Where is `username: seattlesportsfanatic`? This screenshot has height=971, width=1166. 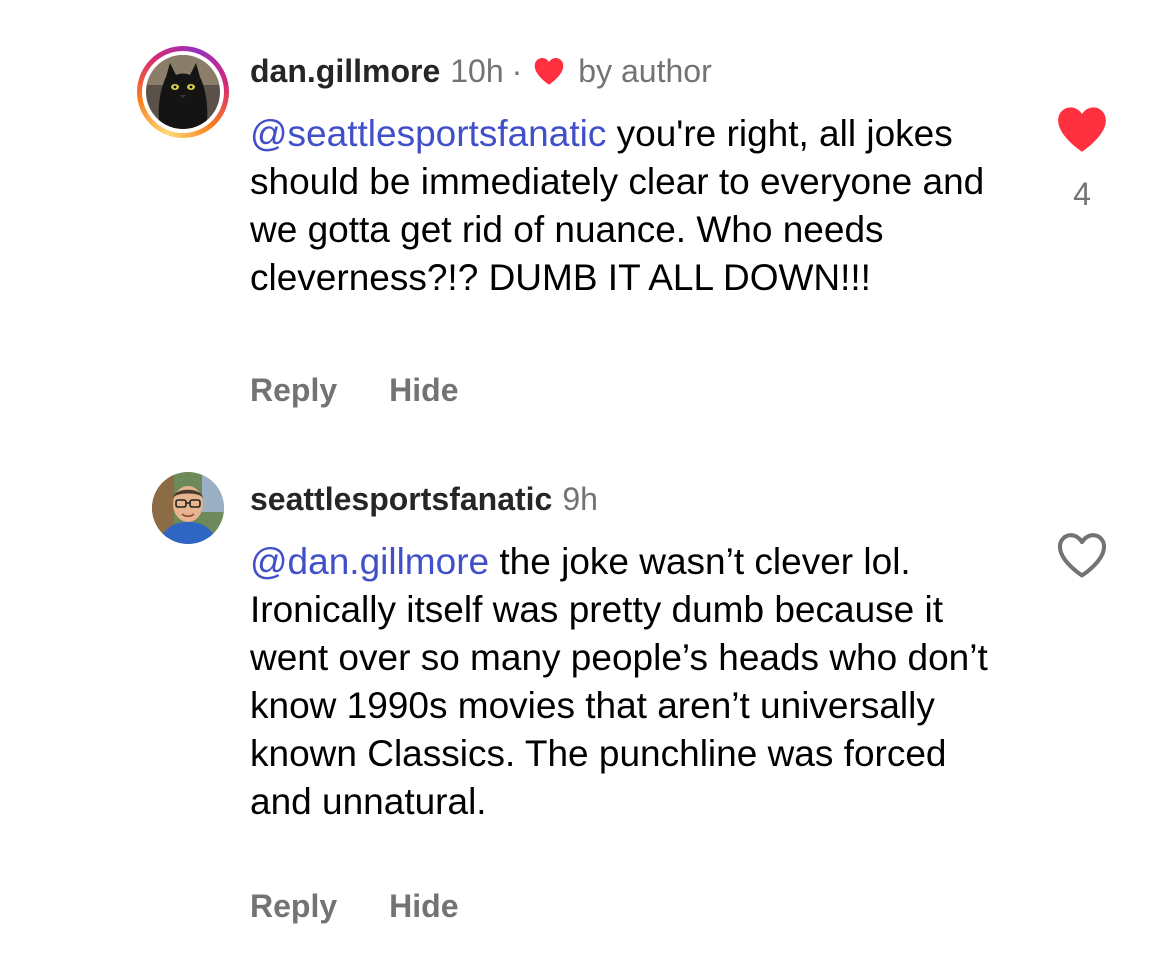 username: seattlesportsfanatic is located at coordinates (401, 499).